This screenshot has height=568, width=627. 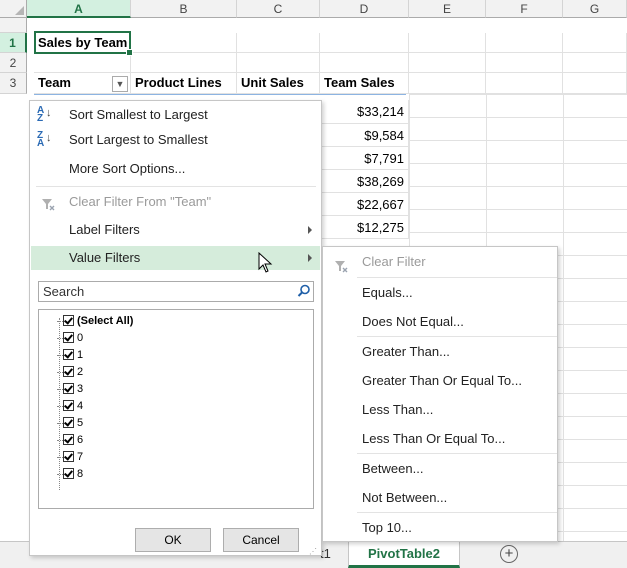 What do you see at coordinates (44, 139) in the screenshot?
I see `sort-descending-icon: Z A ↓` at bounding box center [44, 139].